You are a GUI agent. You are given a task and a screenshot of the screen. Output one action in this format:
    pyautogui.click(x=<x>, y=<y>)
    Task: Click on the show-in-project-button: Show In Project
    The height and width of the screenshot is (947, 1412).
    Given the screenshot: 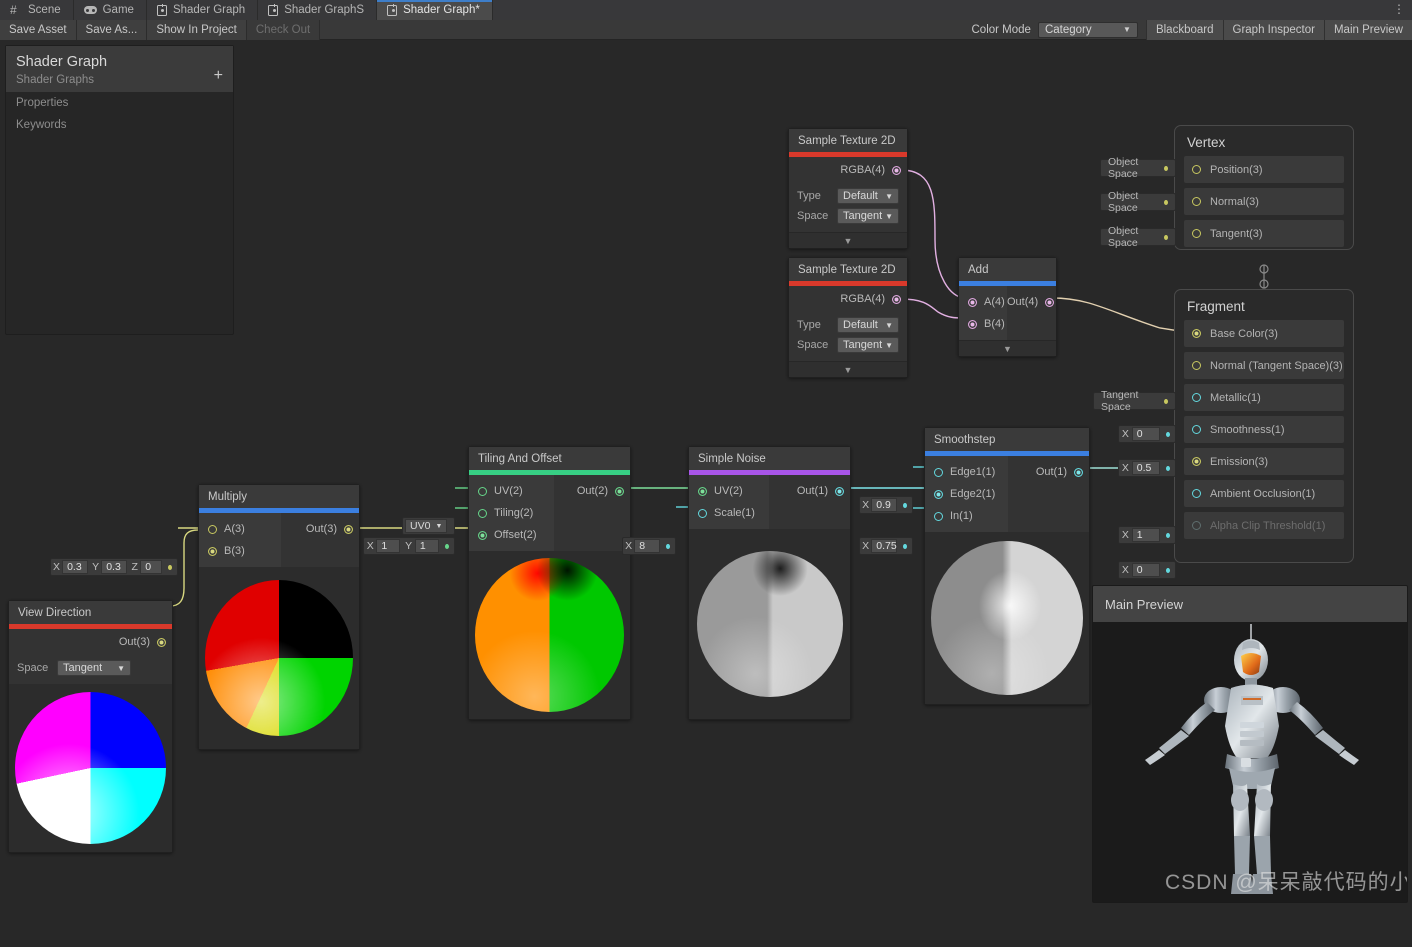 What is the action you would take?
    pyautogui.click(x=197, y=29)
    